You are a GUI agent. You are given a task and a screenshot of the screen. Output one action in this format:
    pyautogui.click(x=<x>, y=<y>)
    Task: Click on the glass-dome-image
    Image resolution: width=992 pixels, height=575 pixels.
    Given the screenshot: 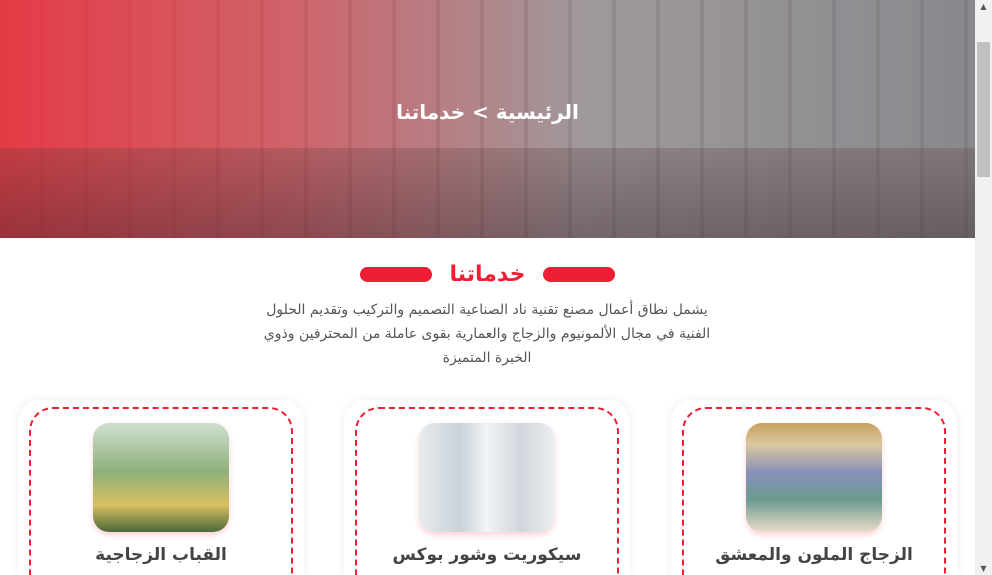 What is the action you would take?
    pyautogui.click(x=161, y=477)
    